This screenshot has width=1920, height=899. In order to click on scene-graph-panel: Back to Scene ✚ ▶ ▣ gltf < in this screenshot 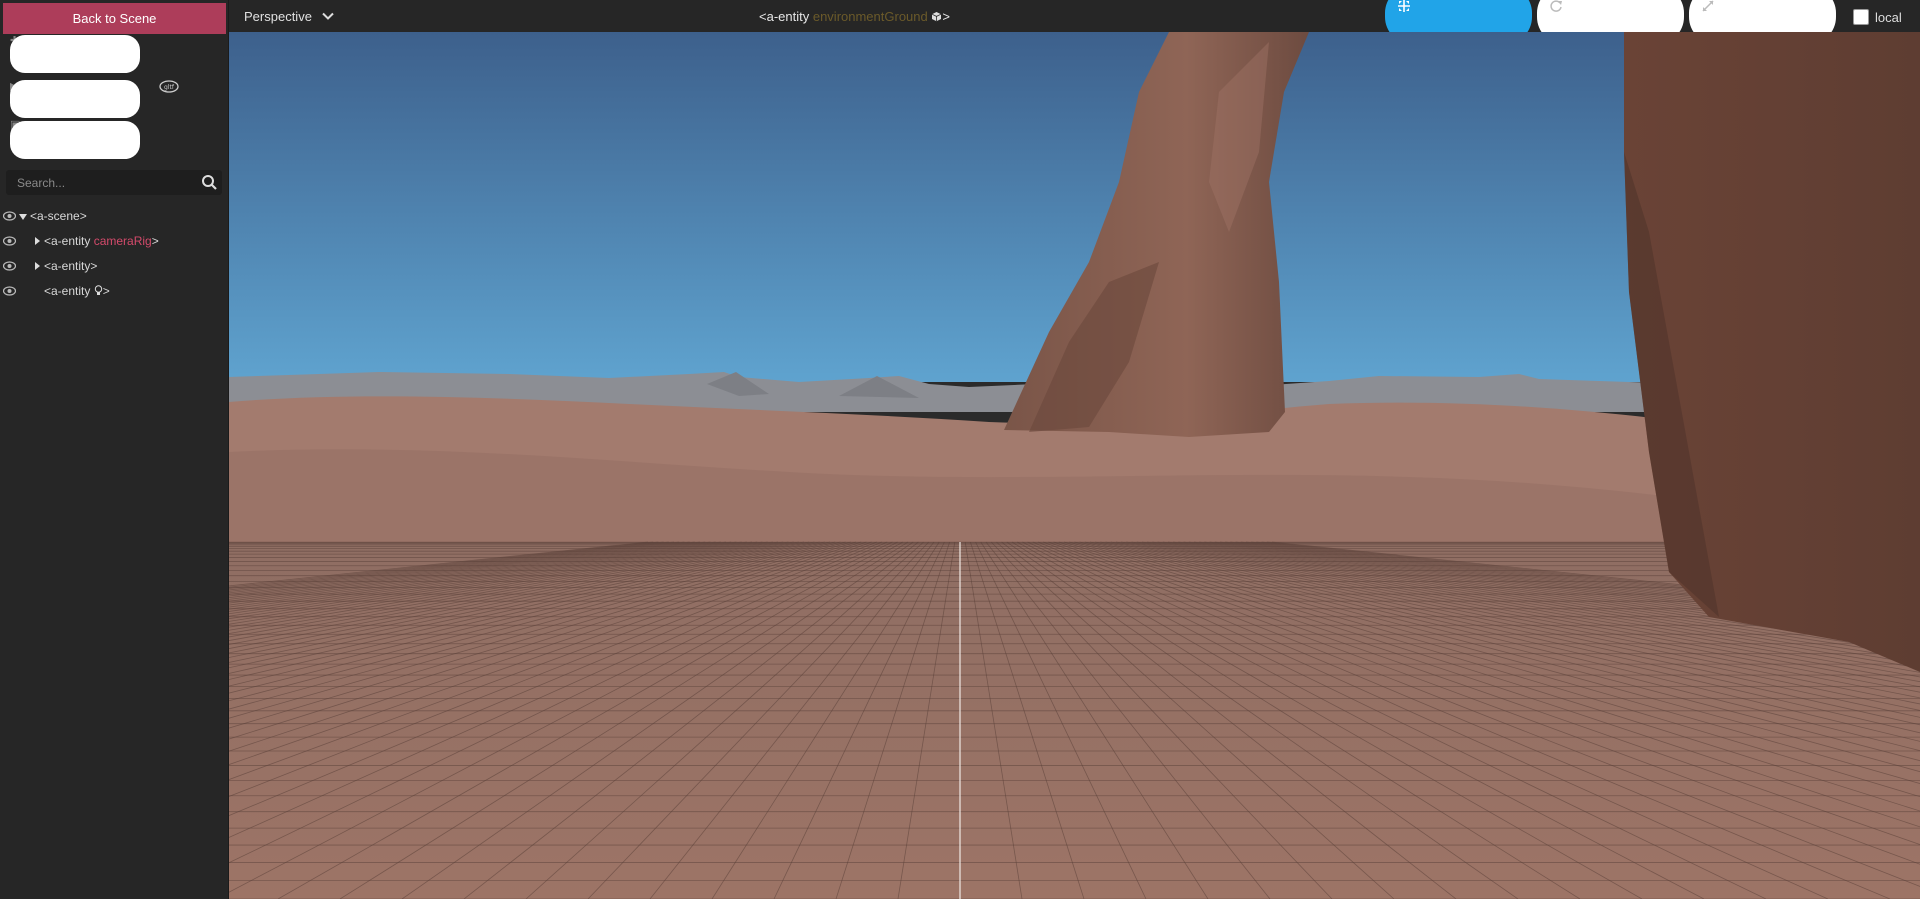, I will do `click(114, 449)`.